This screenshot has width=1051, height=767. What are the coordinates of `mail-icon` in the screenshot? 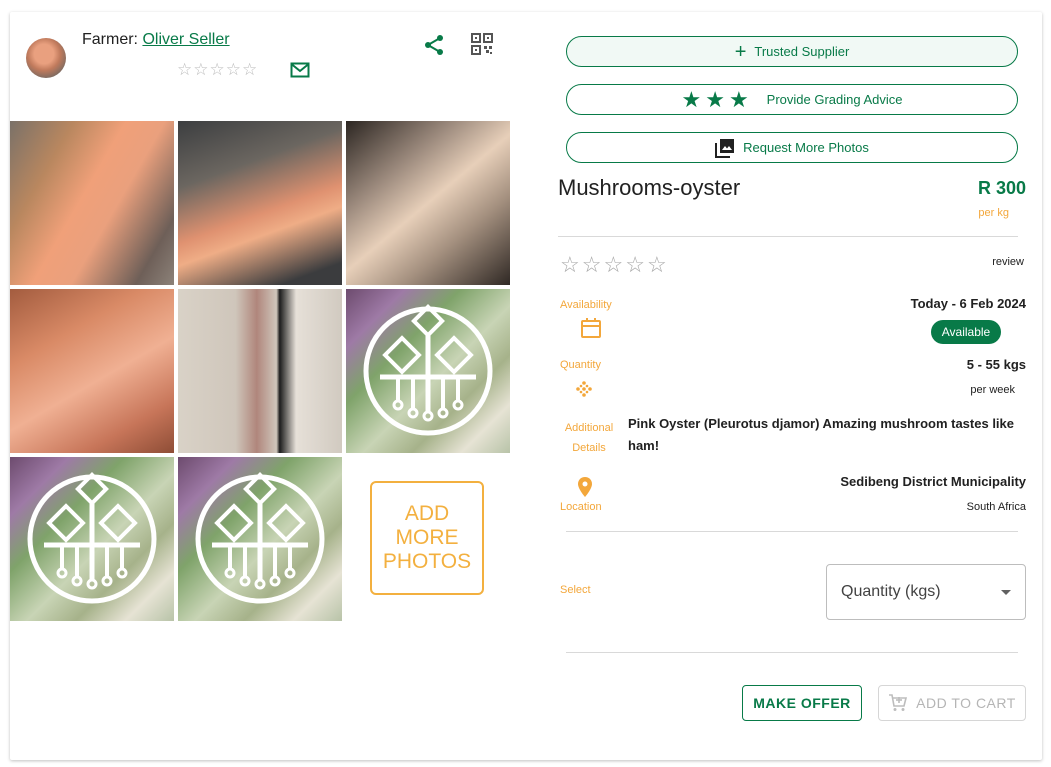 It's located at (300, 70).